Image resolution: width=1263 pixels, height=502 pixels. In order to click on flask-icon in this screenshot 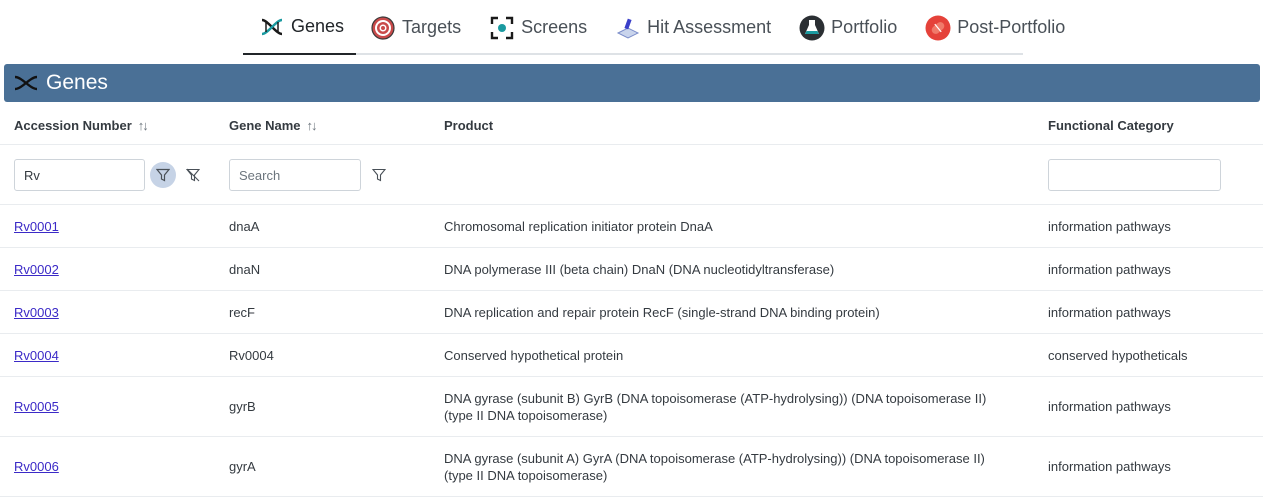, I will do `click(812, 28)`.